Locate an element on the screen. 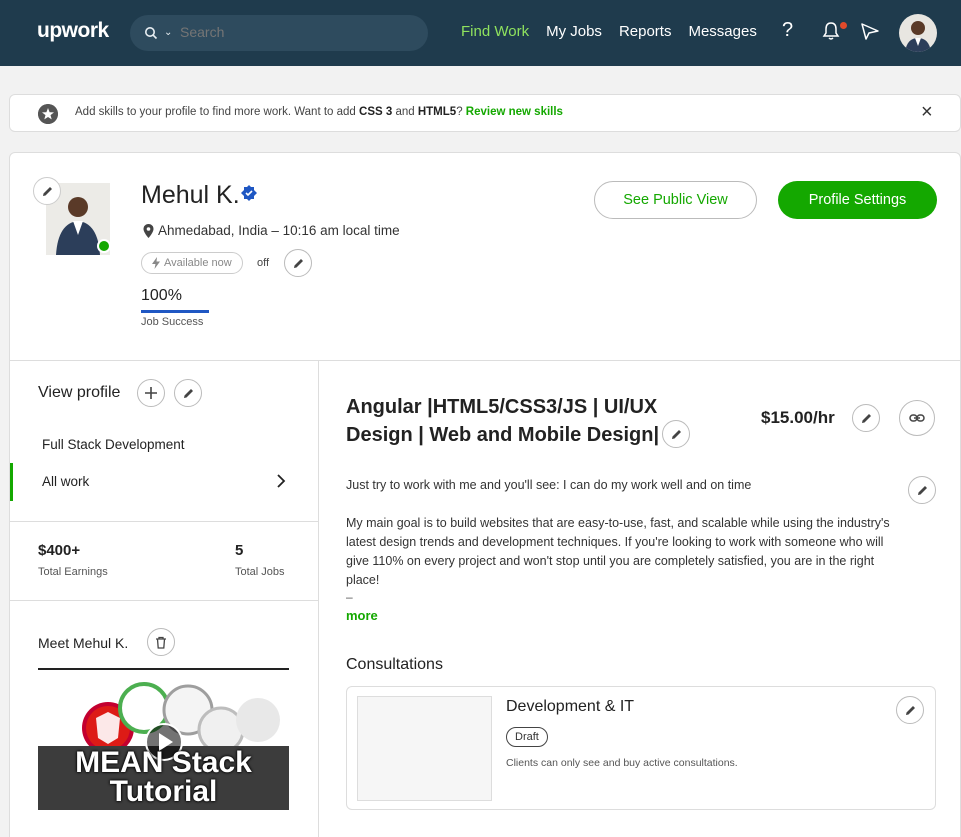  total-earnings-value: $400+ is located at coordinates (59, 550).